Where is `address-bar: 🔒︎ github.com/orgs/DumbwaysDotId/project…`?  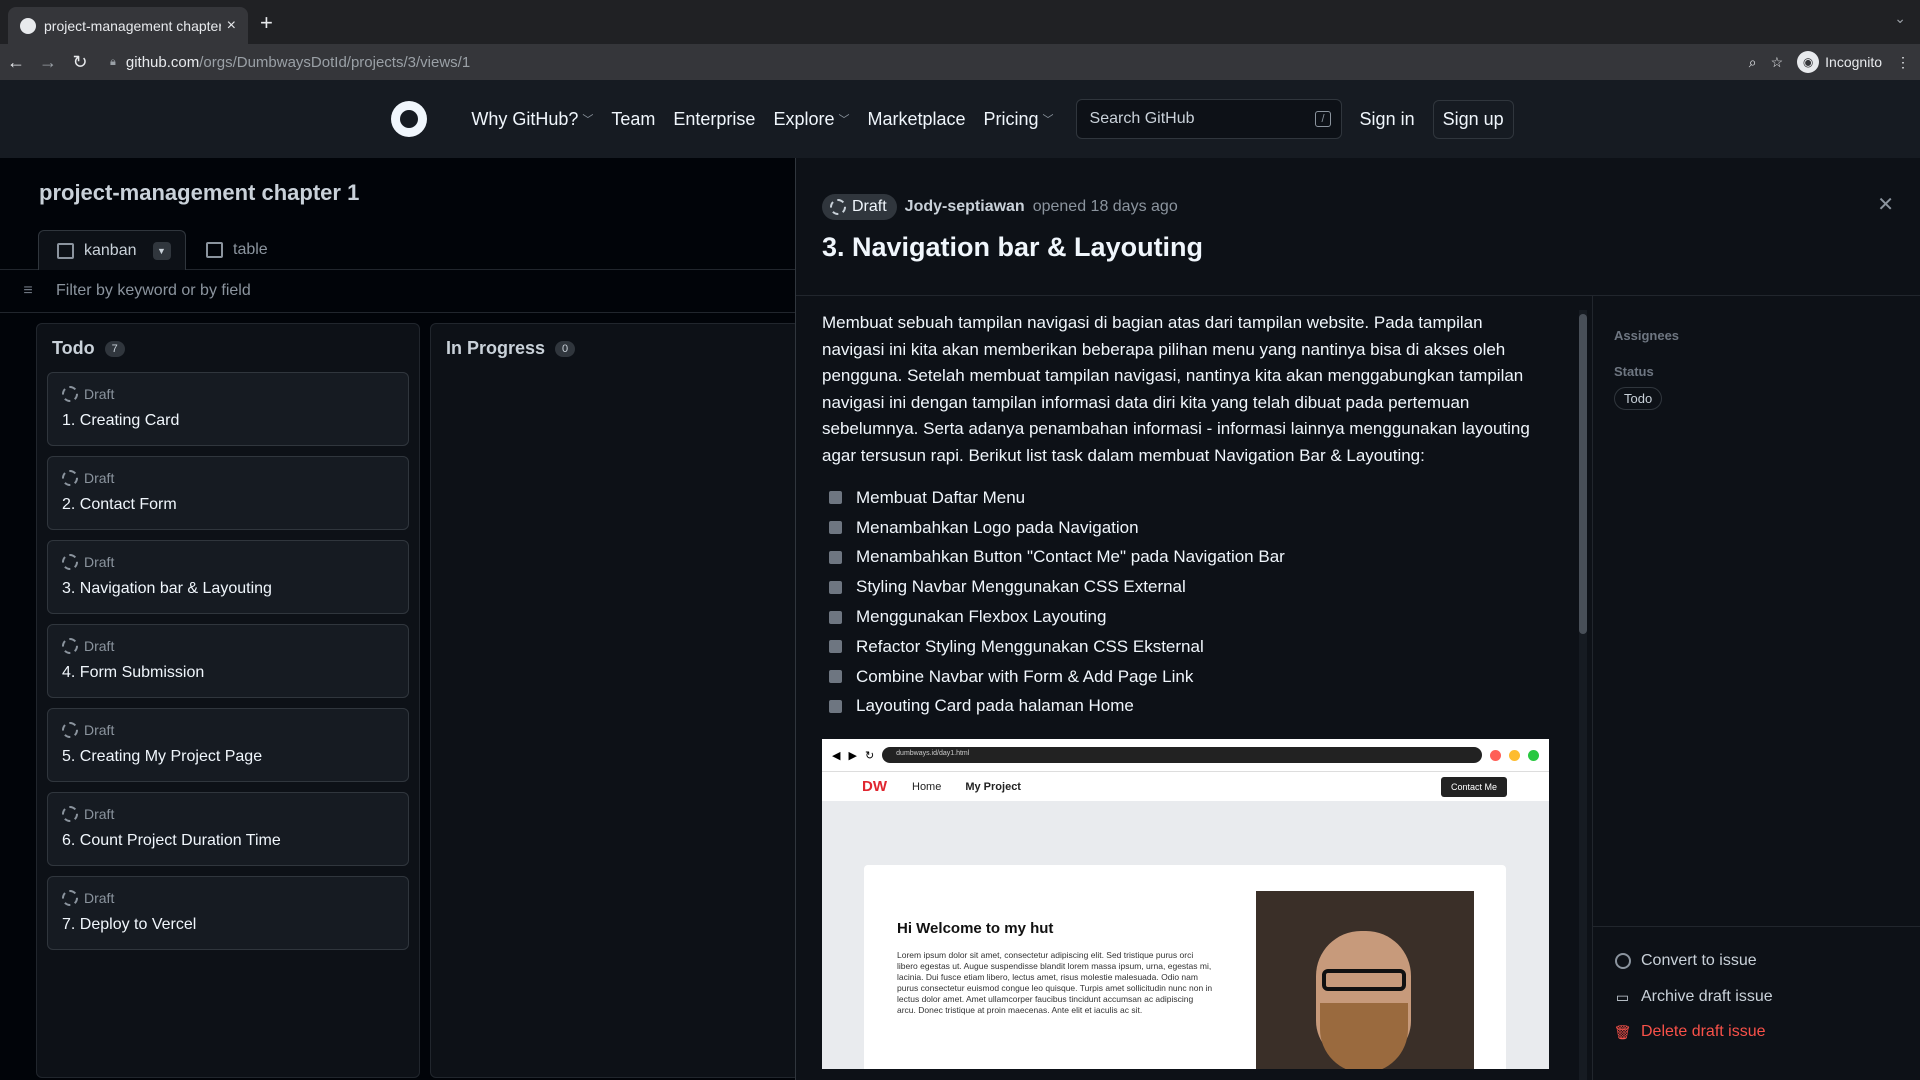 address-bar: 🔒︎ github.com/orgs/DumbwaysDotId/project… is located at coordinates (290, 62).